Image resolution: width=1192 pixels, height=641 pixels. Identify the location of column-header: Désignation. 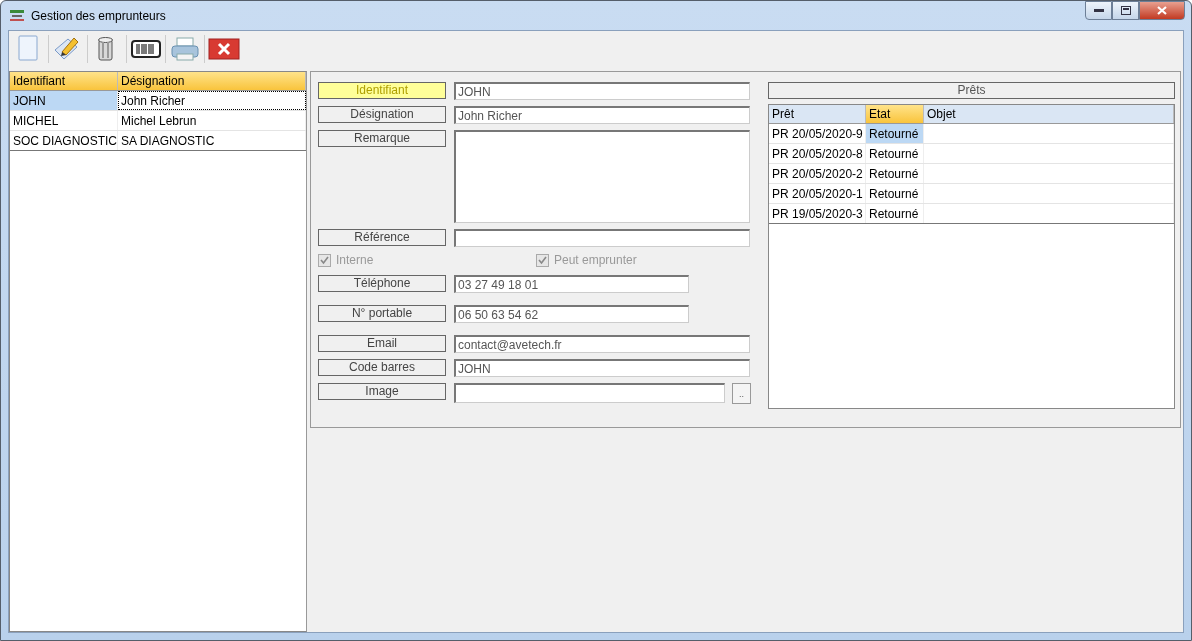
(212, 81).